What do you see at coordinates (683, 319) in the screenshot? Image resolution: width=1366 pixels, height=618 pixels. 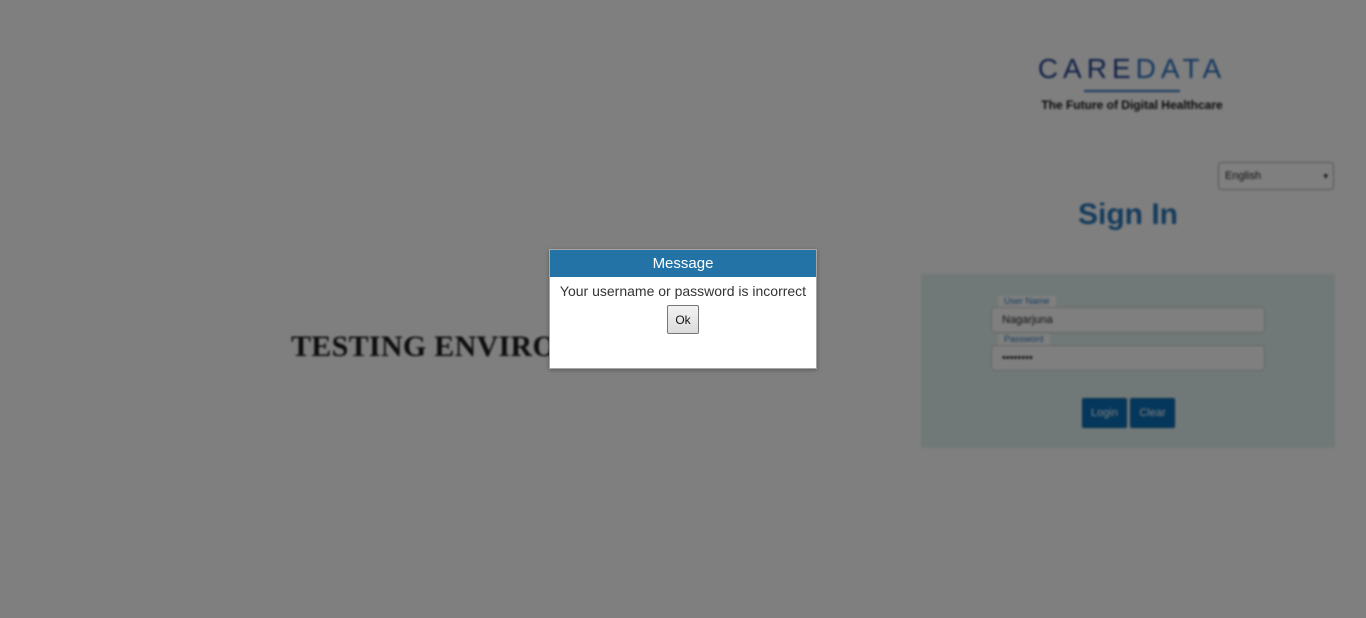 I see `ok-button: Ok` at bounding box center [683, 319].